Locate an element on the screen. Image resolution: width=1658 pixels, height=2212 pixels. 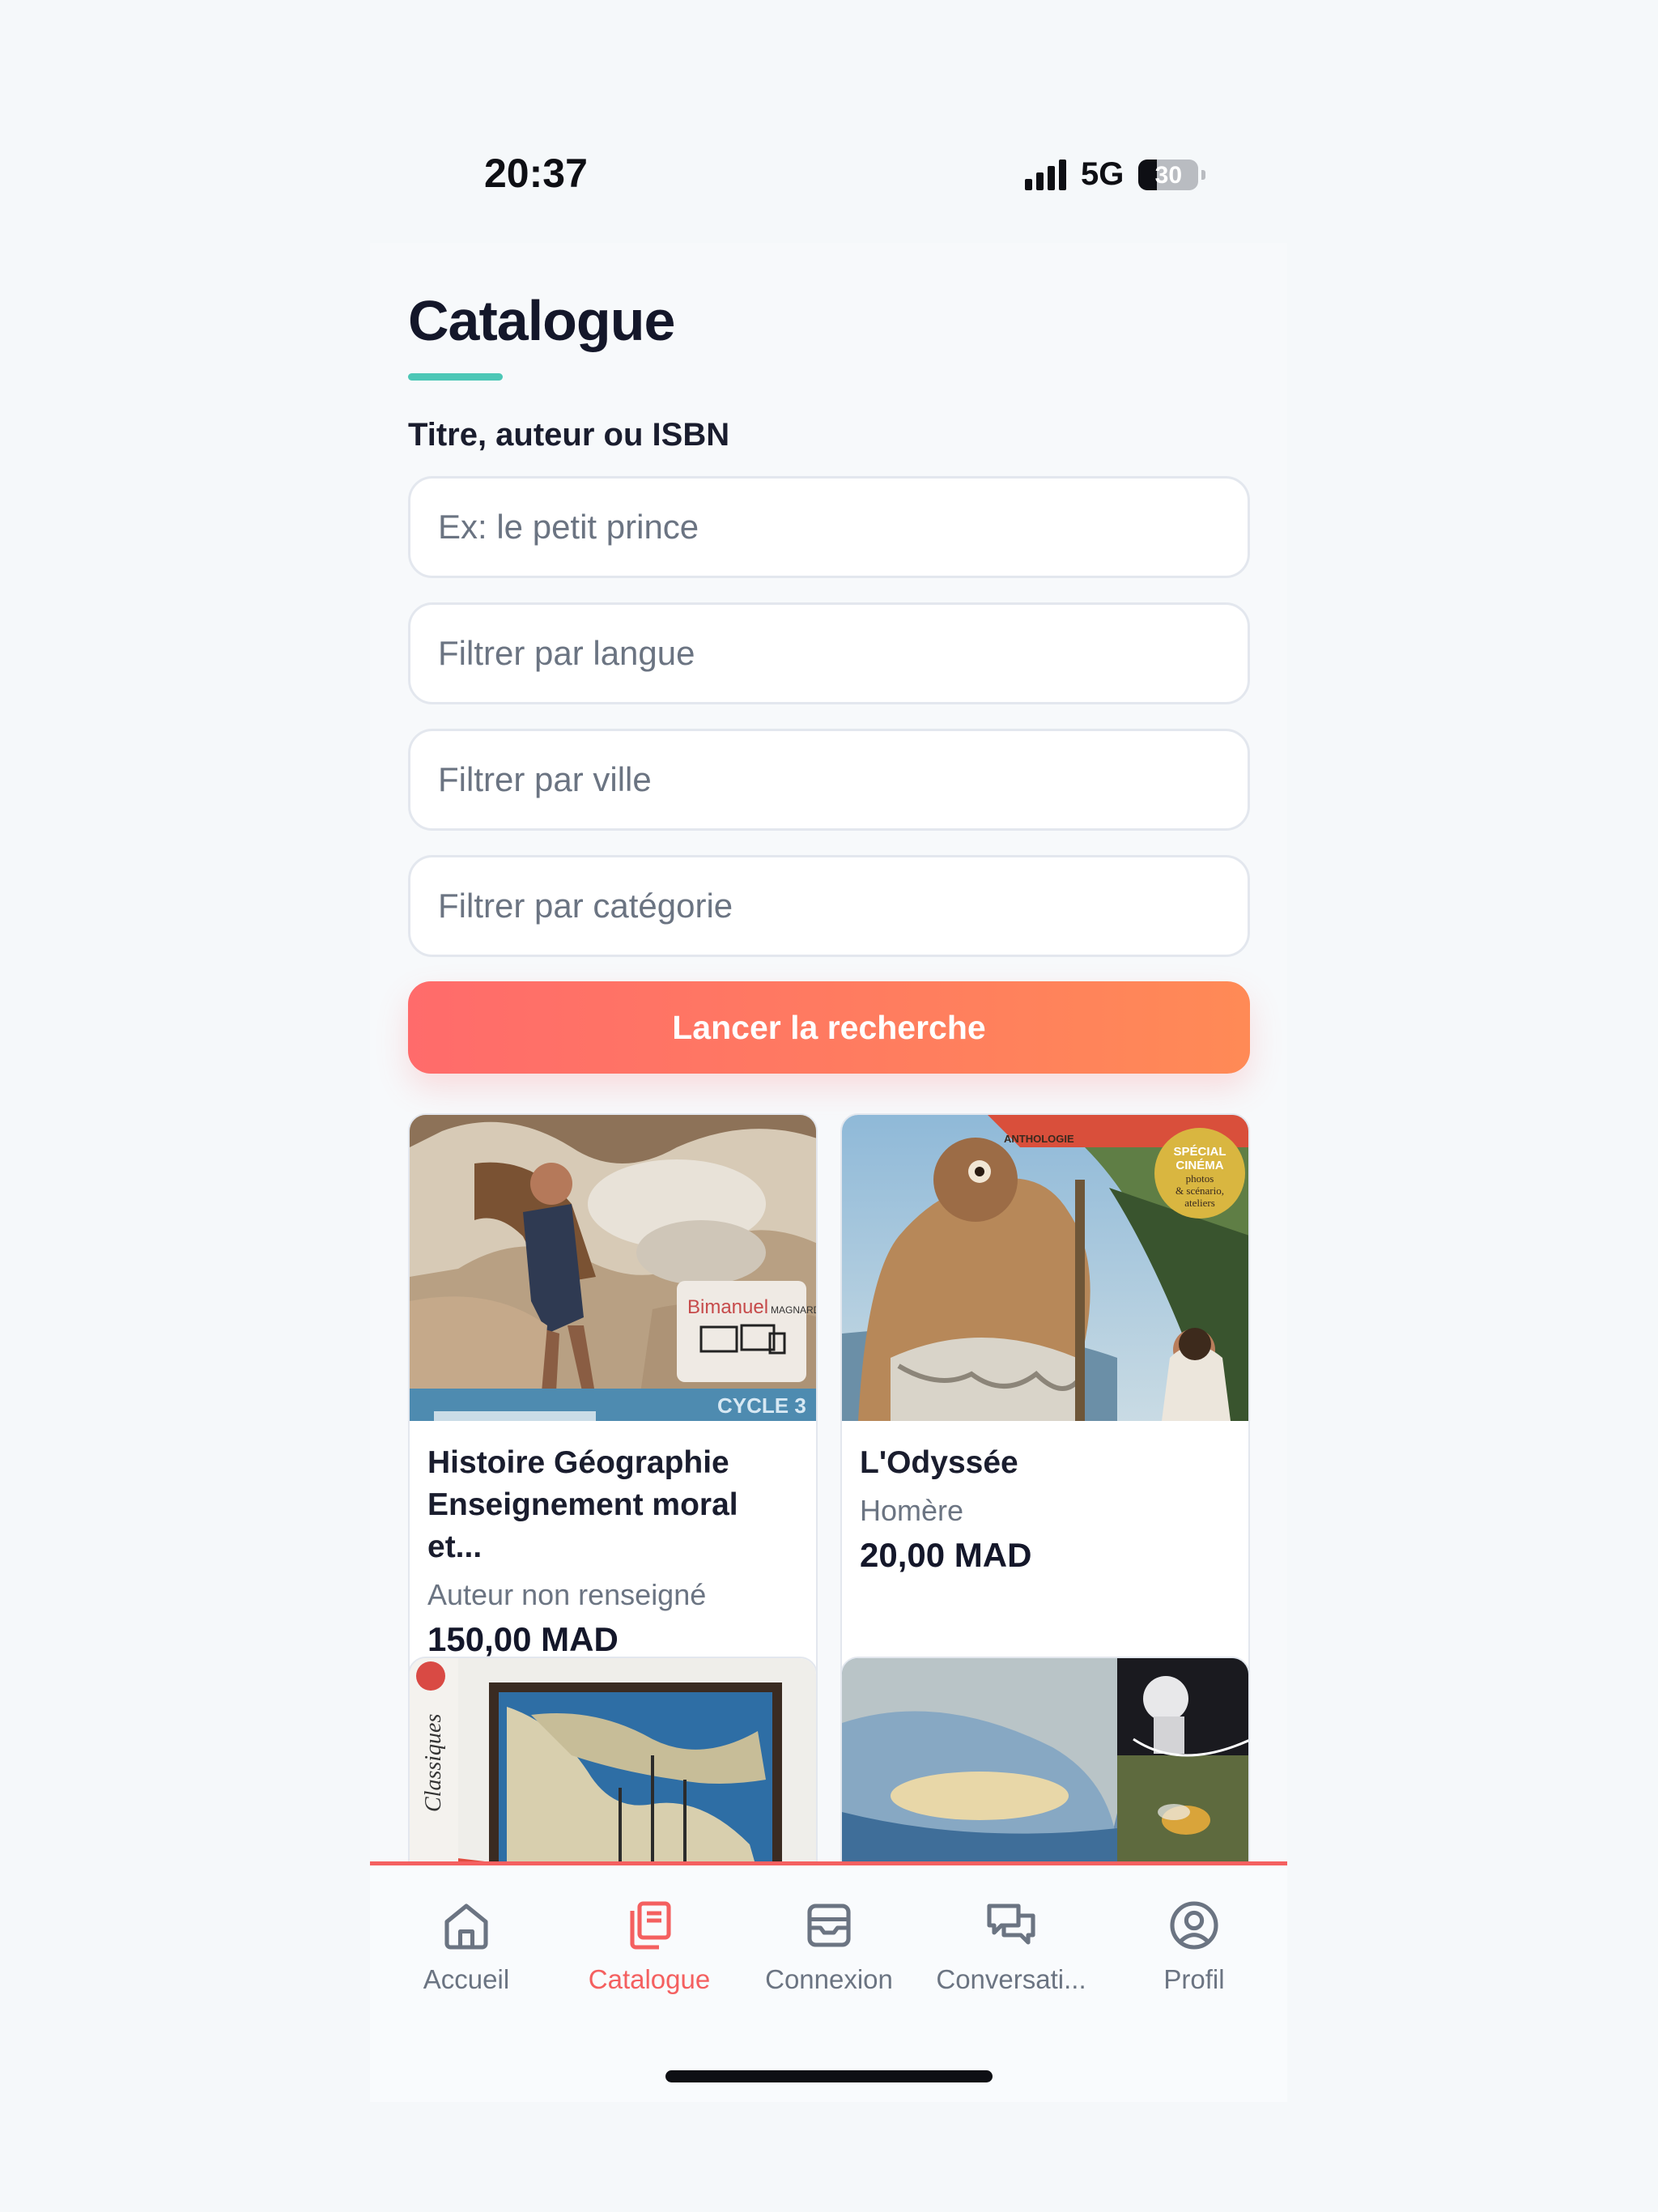
tab-label: Connexion is located at coordinates (829, 1979).